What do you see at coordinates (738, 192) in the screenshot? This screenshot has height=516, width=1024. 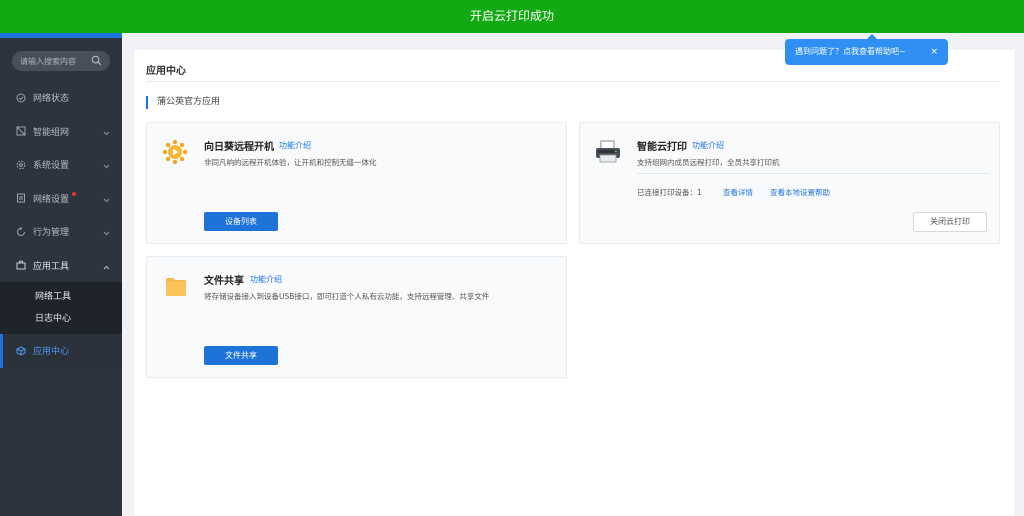 I see `view-details-link: 查看详情` at bounding box center [738, 192].